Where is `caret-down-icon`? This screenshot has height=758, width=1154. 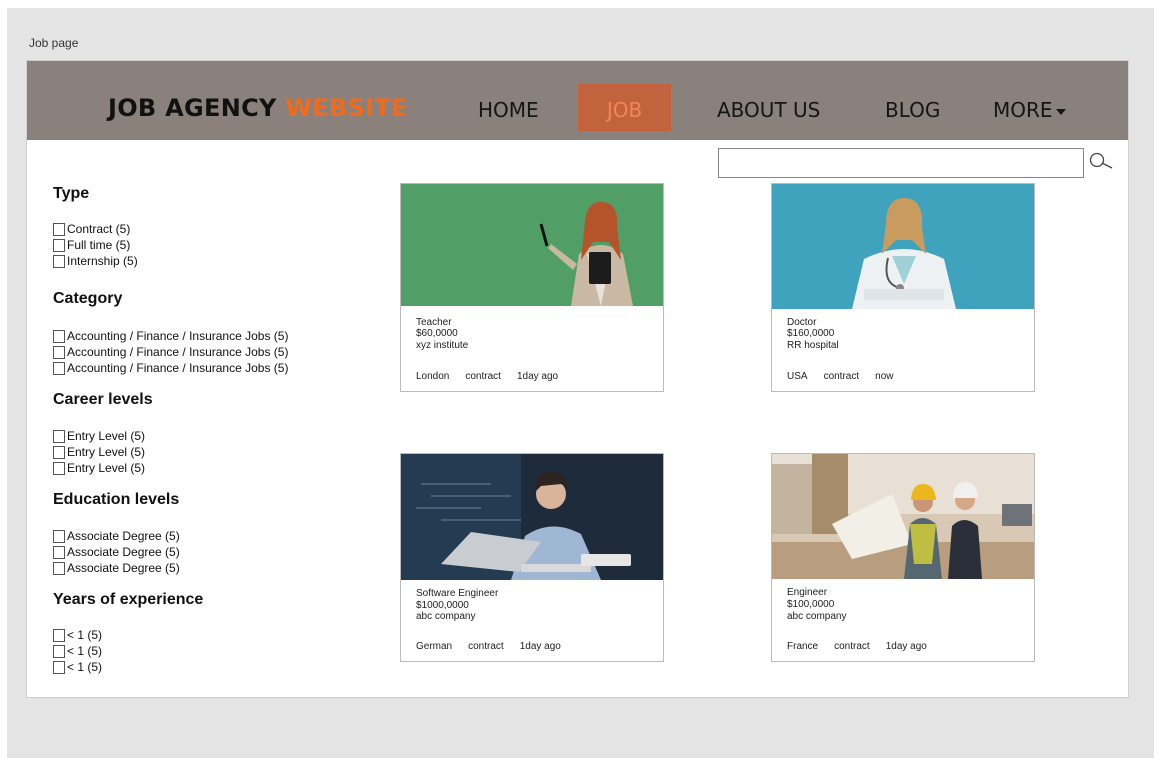 caret-down-icon is located at coordinates (1060, 111).